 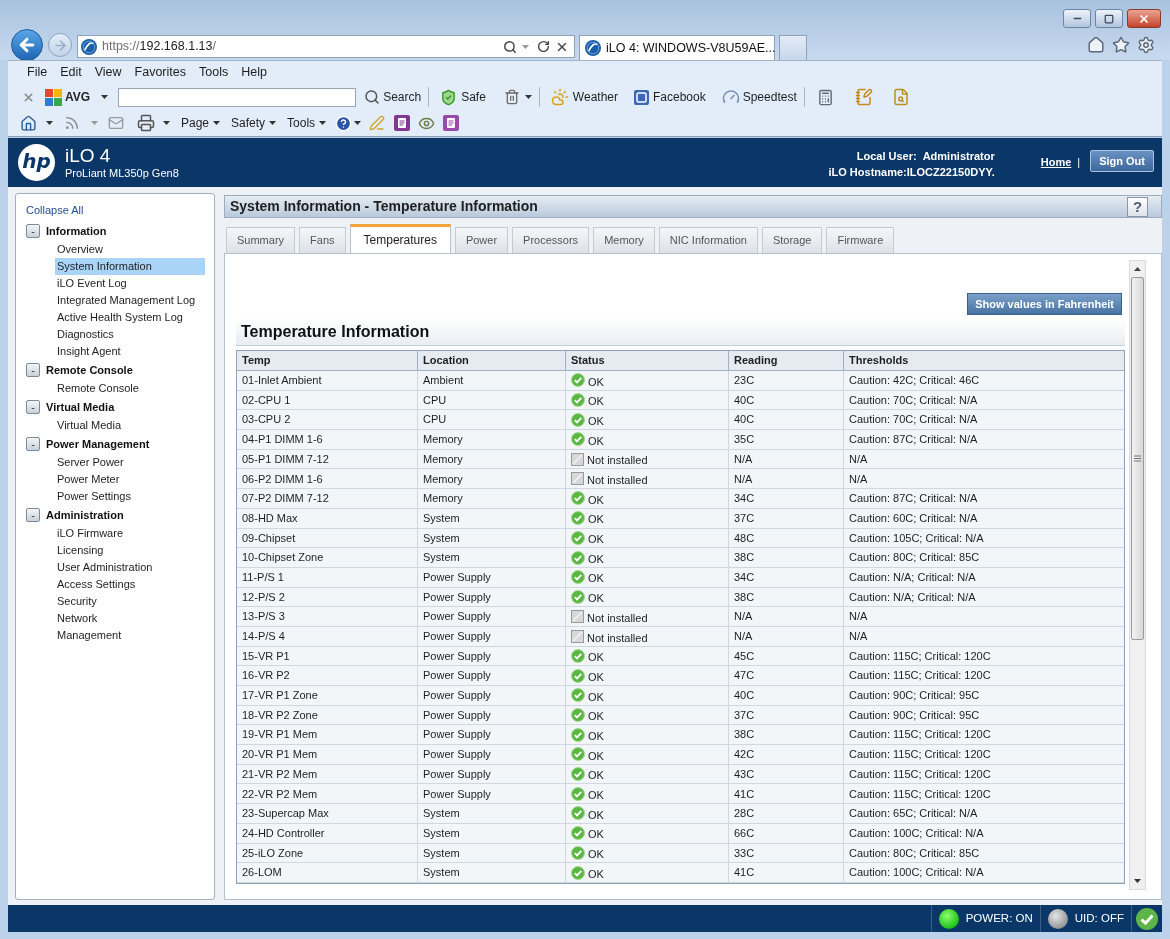 I want to click on page-tab: Firmware, so click(x=860, y=240).